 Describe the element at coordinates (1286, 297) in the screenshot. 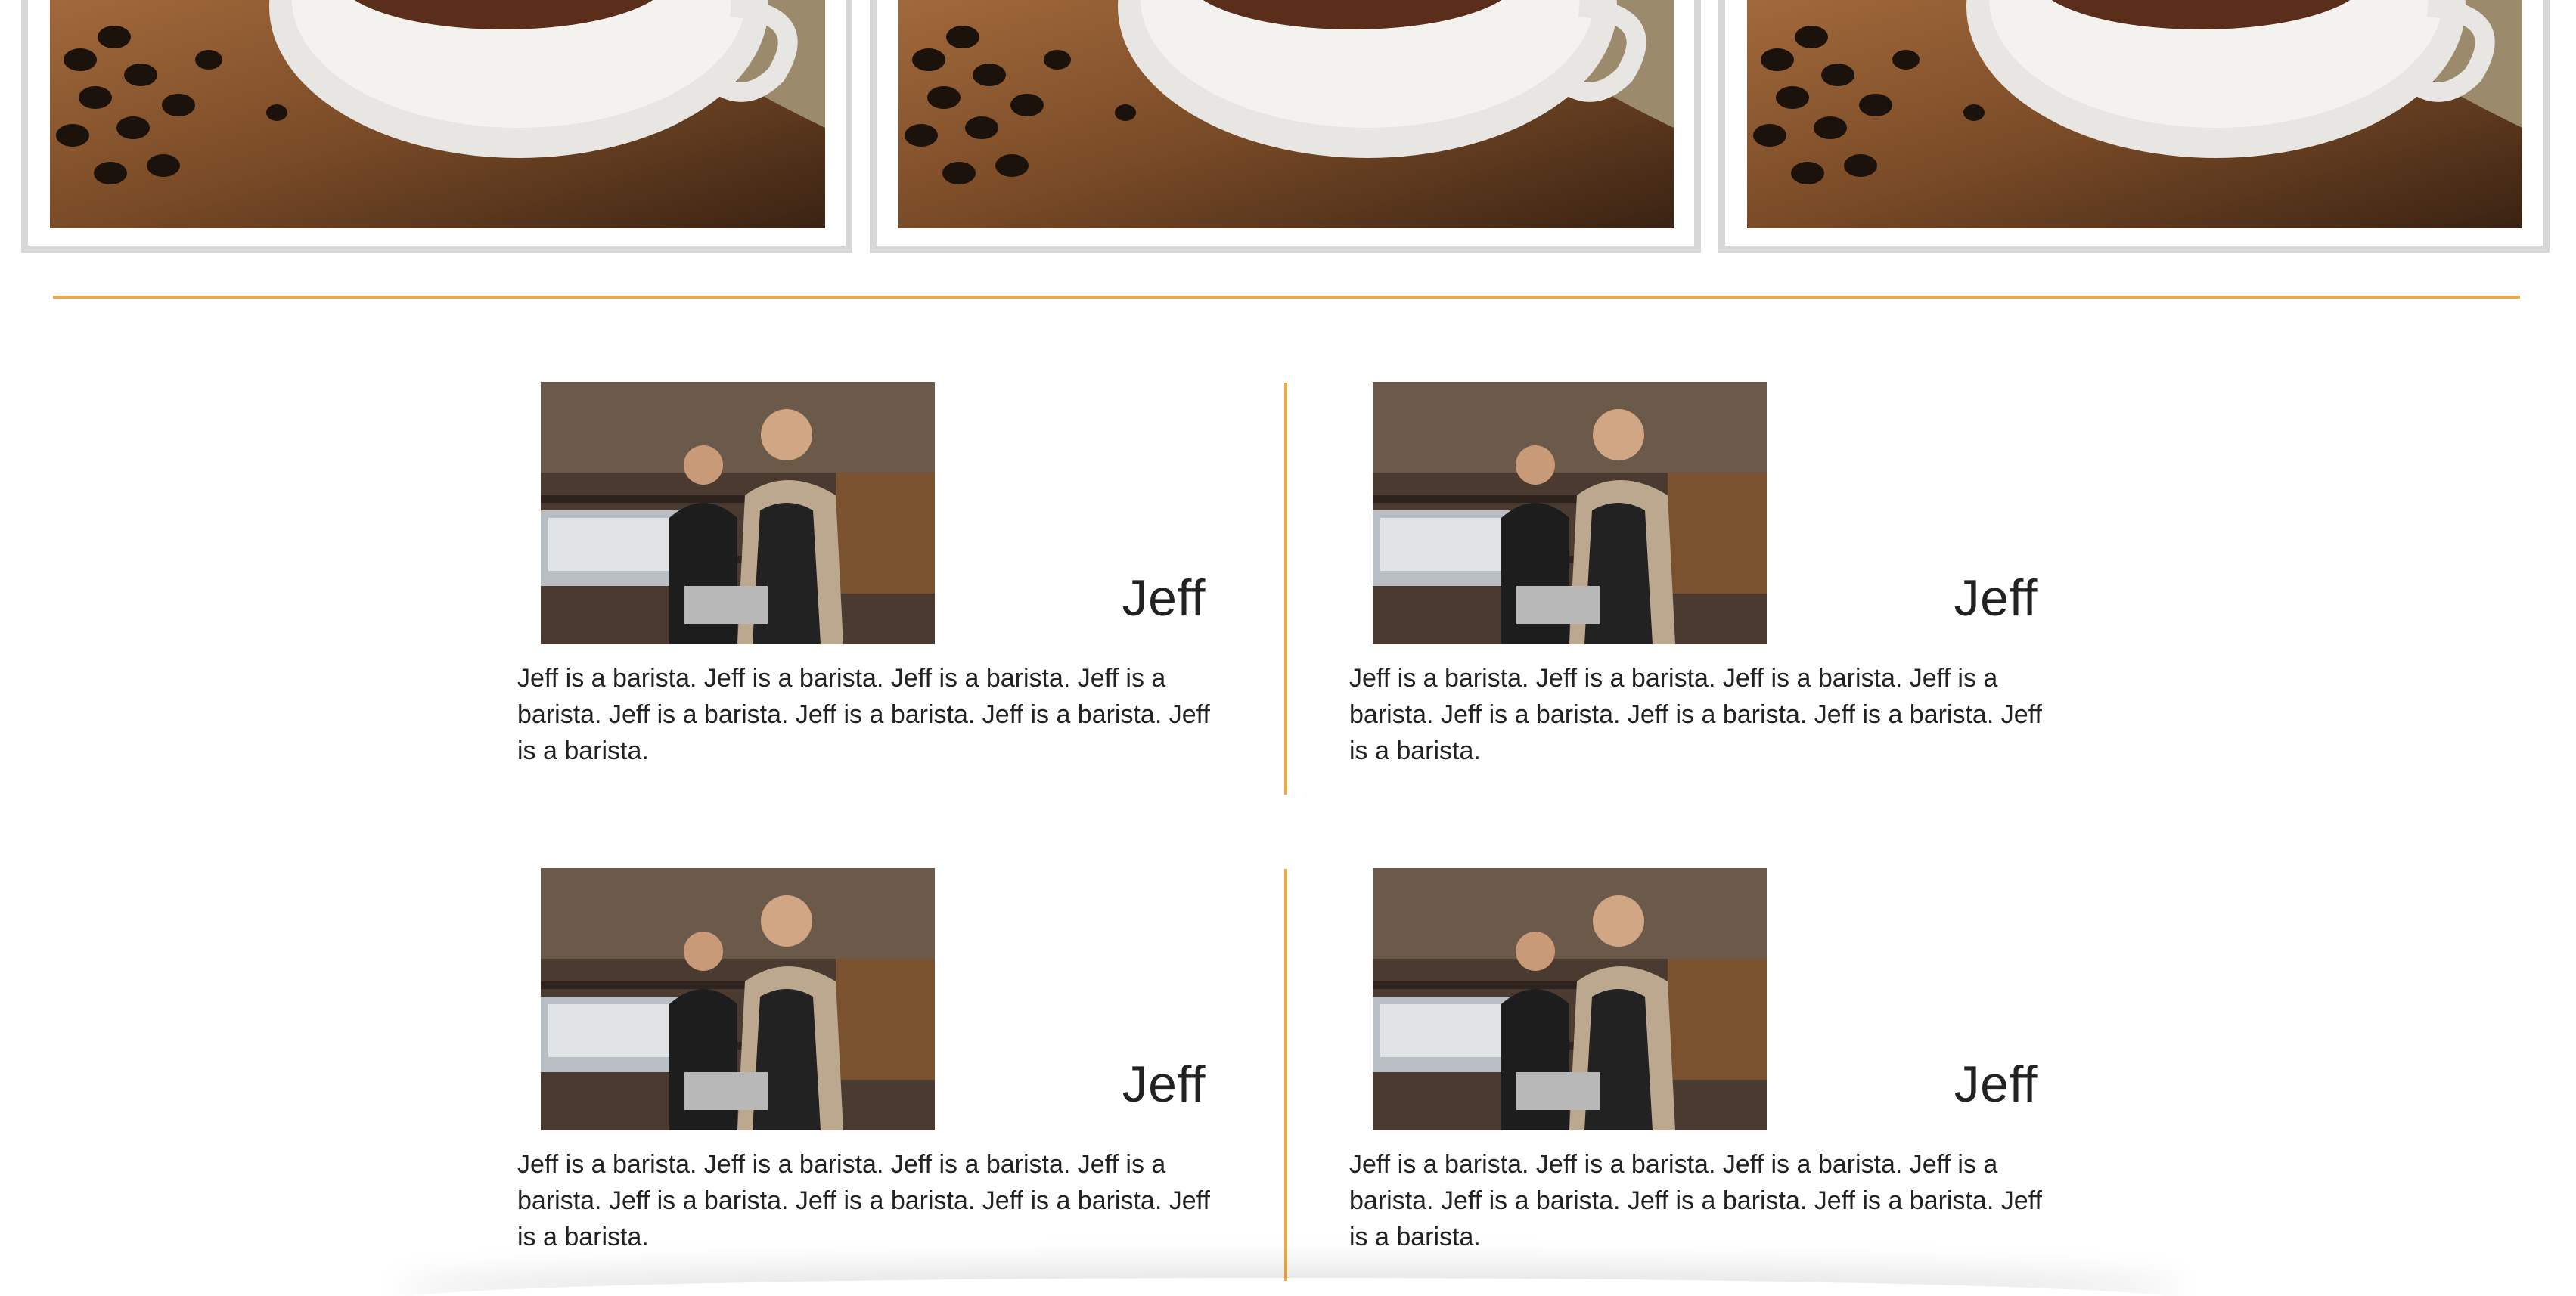

I see `section-divider` at that location.